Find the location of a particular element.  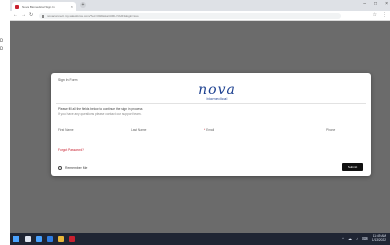

form-fields-row: First Name Last Name * Email Phone is located at coordinates (211, 131).